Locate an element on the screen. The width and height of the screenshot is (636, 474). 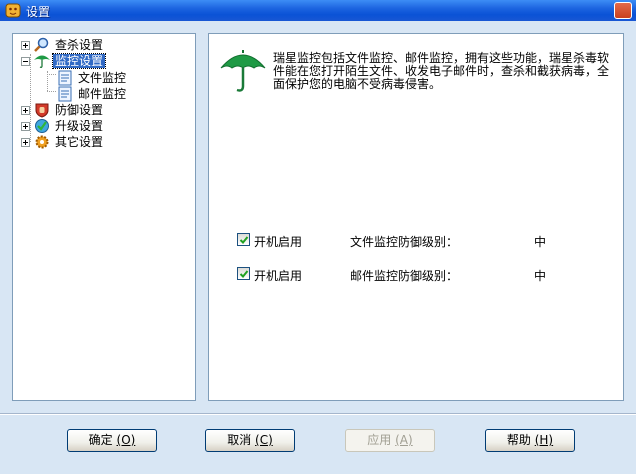
tree-item-label: 其它设置 is located at coordinates (79, 142).